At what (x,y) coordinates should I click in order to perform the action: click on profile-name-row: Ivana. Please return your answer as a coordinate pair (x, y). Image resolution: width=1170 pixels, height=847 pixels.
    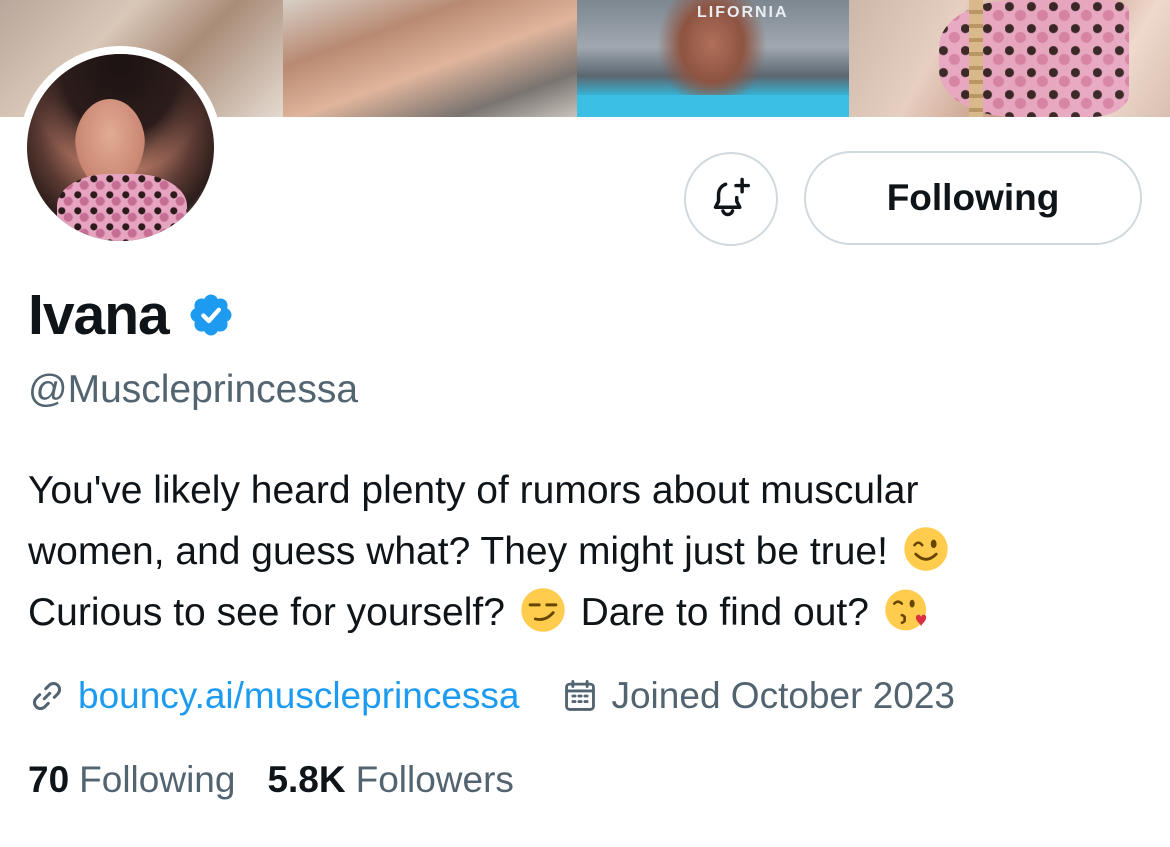
    Looking at the image, I should click on (131, 315).